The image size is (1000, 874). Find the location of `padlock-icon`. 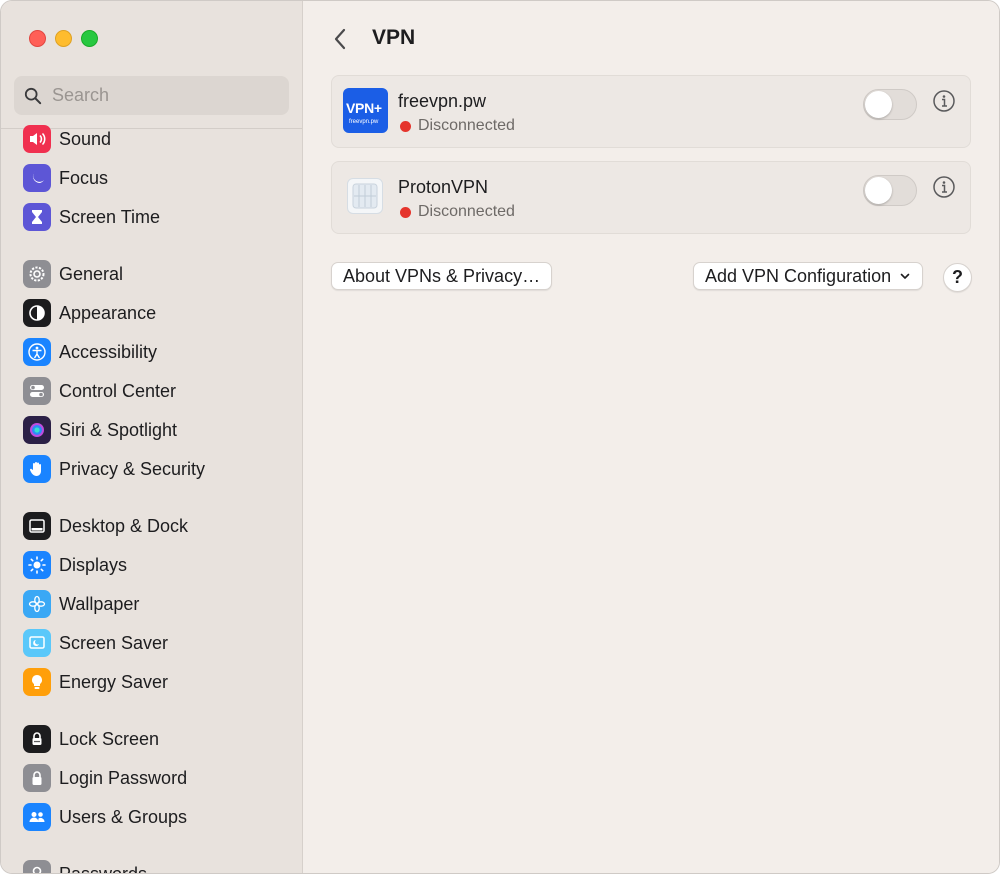

padlock-icon is located at coordinates (37, 778).